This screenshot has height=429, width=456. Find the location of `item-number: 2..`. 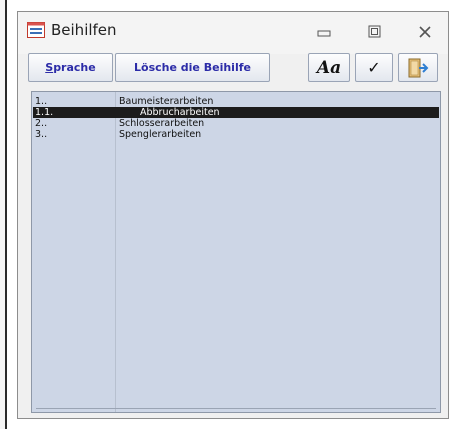

item-number: 2.. is located at coordinates (41, 123).